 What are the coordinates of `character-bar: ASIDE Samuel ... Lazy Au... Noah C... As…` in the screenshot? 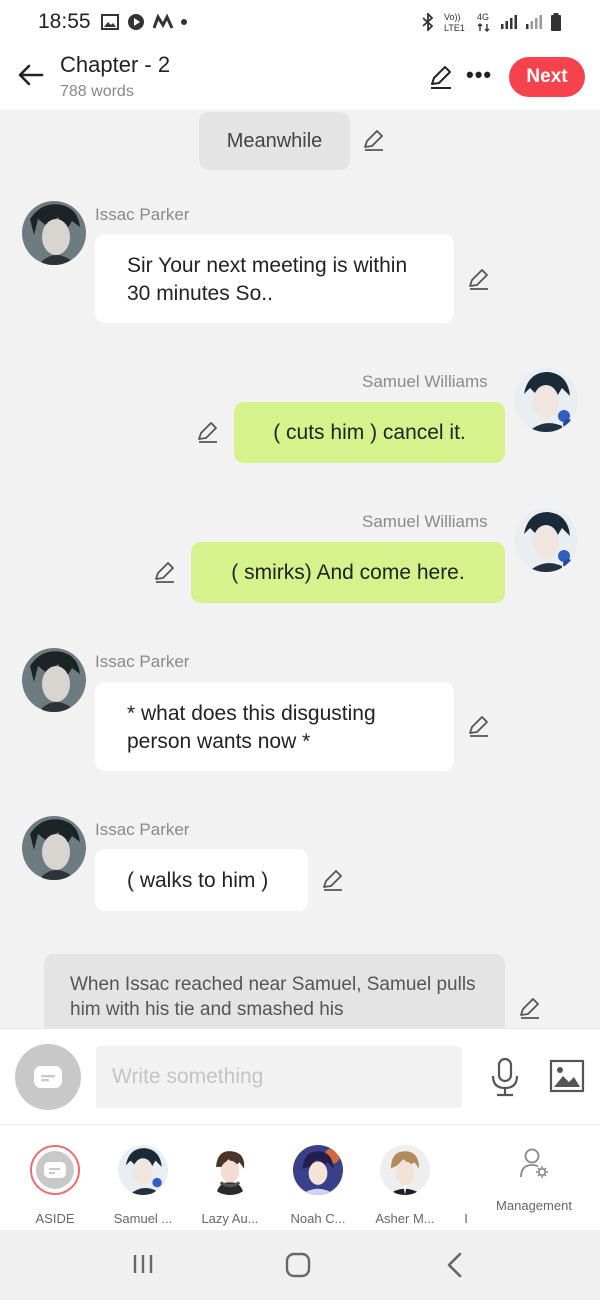 It's located at (300, 1177).